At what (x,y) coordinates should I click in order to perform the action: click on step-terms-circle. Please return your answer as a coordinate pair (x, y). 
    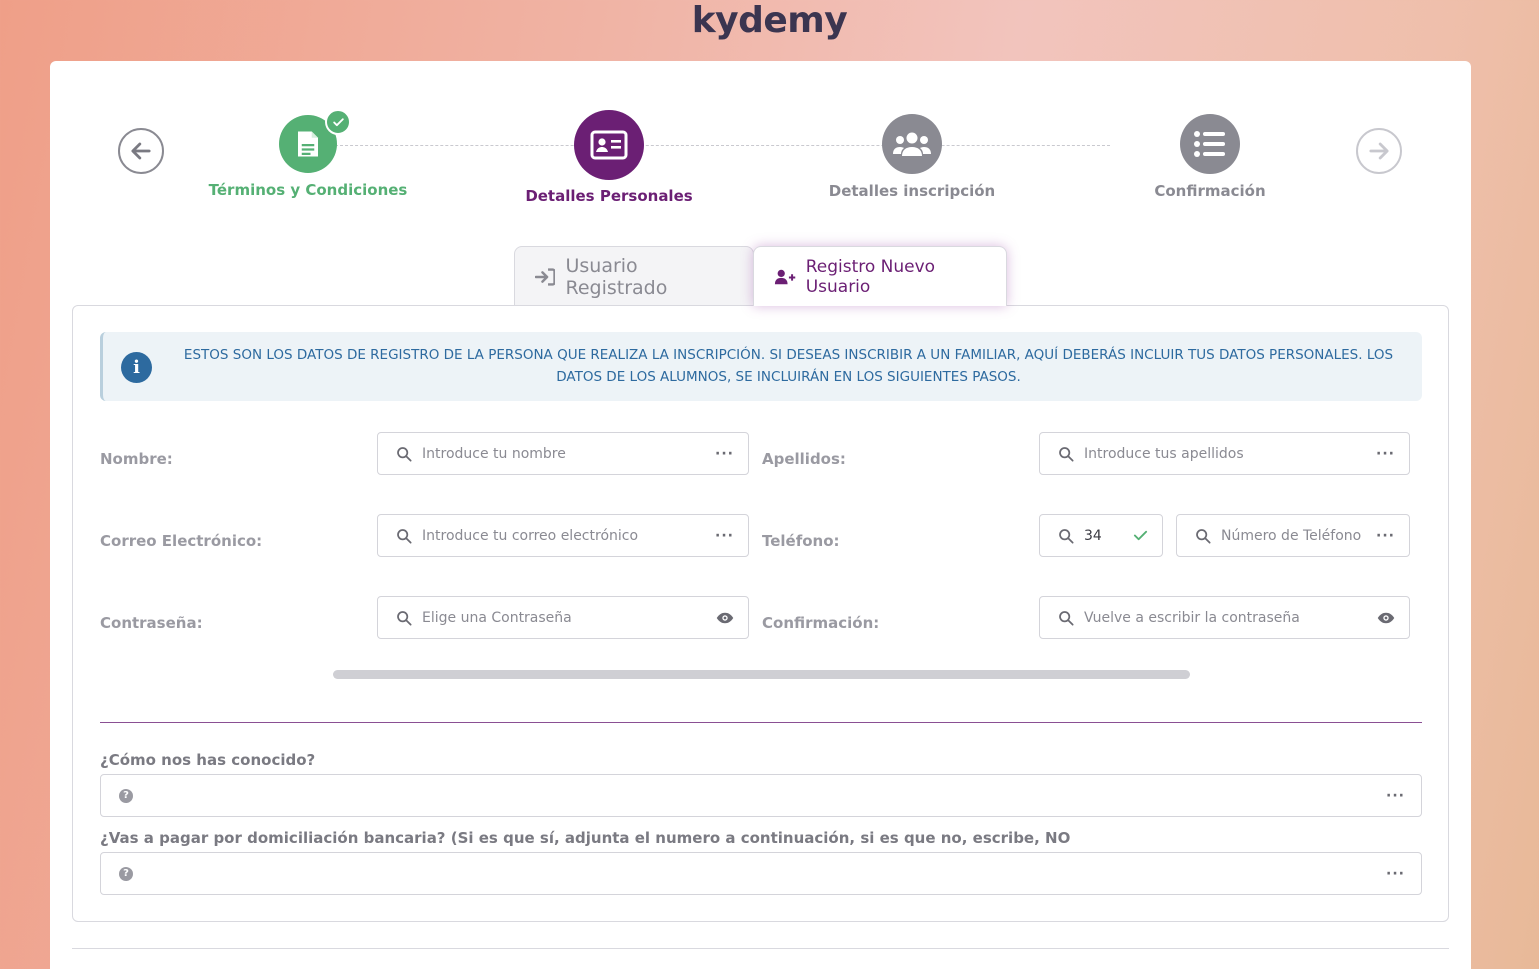
    Looking at the image, I should click on (315, 141).